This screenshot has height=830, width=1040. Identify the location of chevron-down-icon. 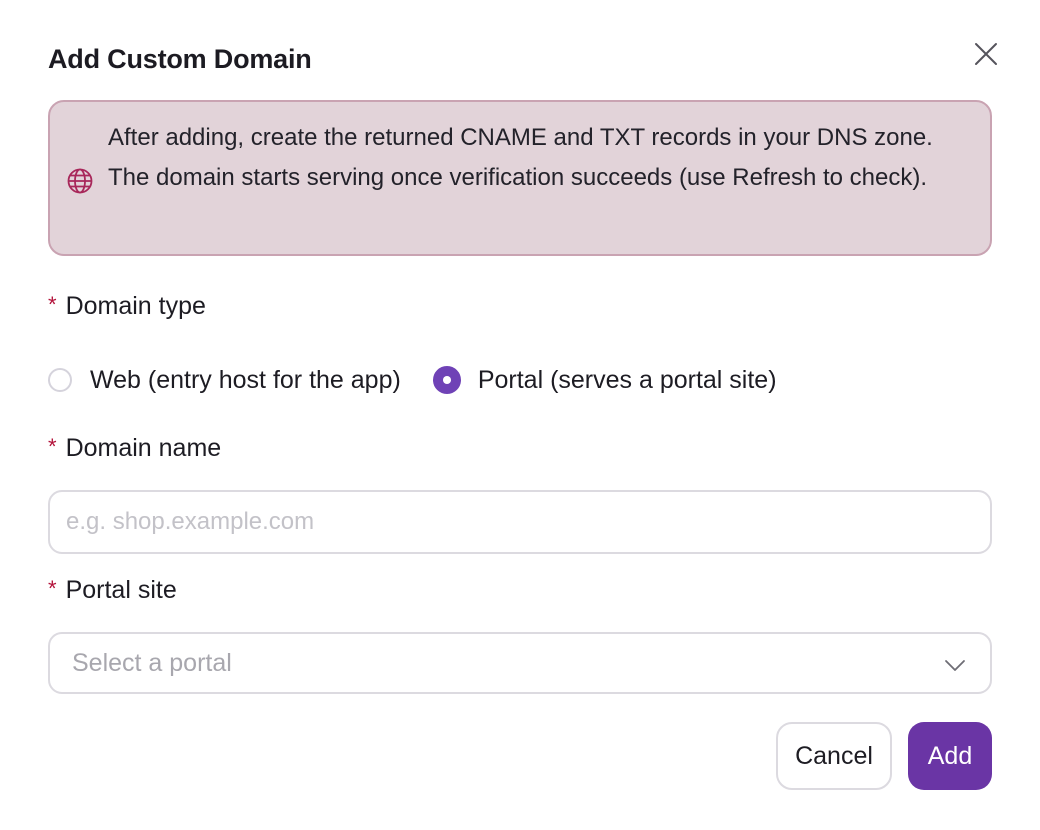
(955, 665).